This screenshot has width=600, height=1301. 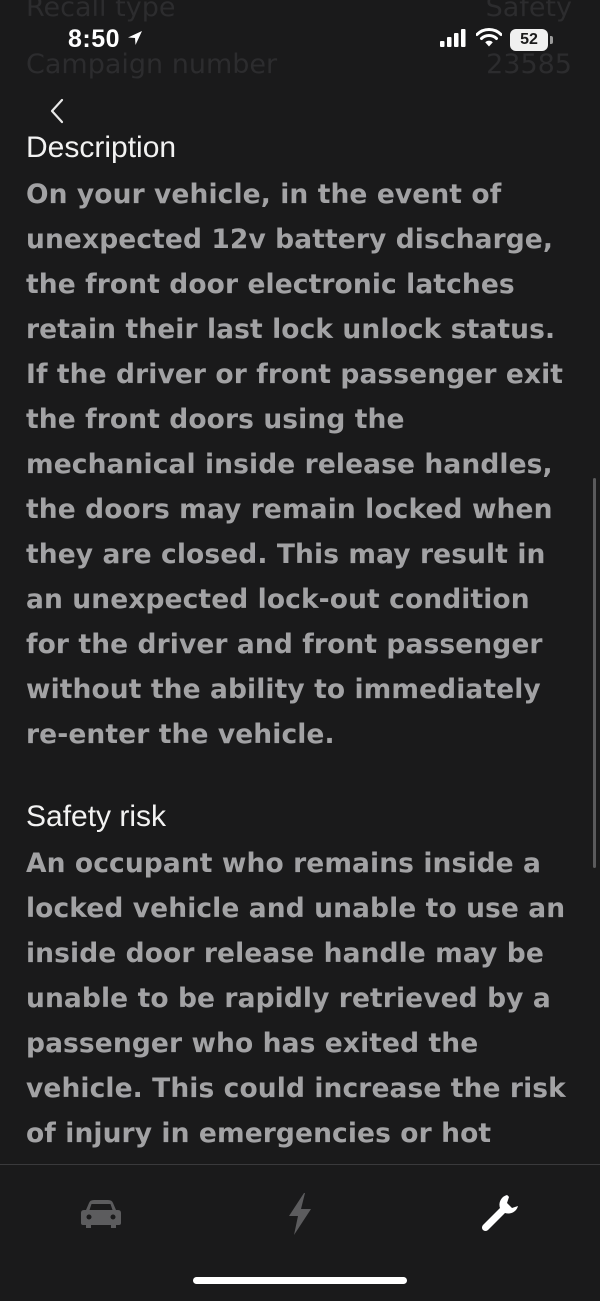 I want to click on status-indicators: 52, so click(x=496, y=39).